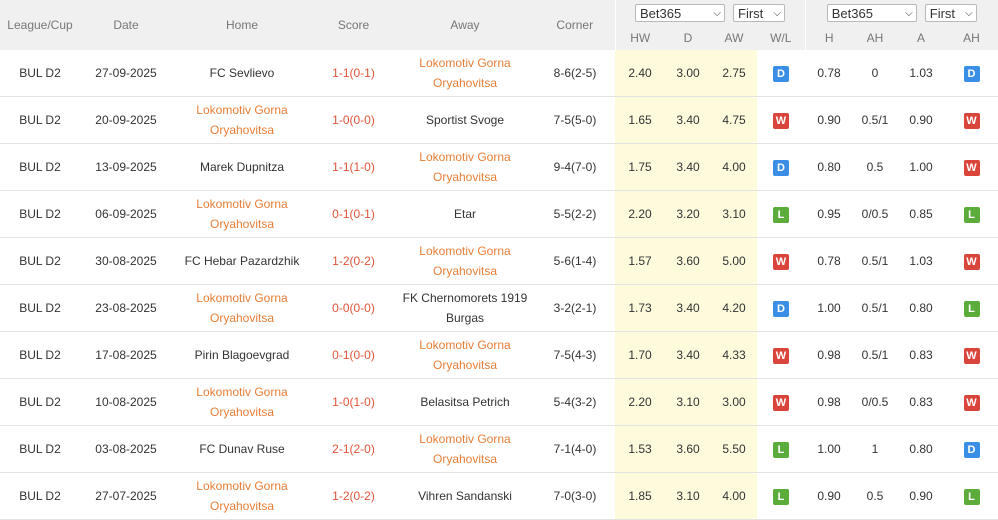 The image size is (998, 520). I want to click on score-cell: 0-1(0-0), so click(353, 355).